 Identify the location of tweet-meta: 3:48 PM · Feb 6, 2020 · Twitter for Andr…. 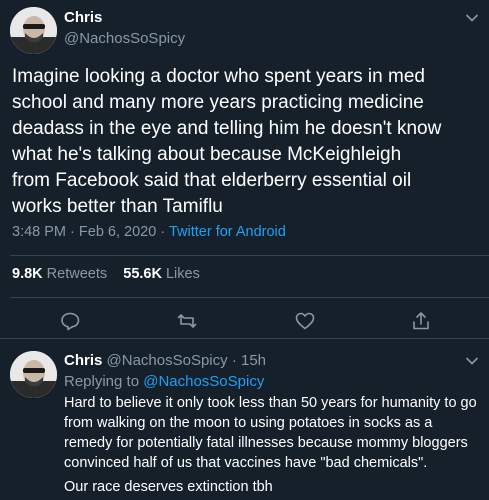
(149, 232).